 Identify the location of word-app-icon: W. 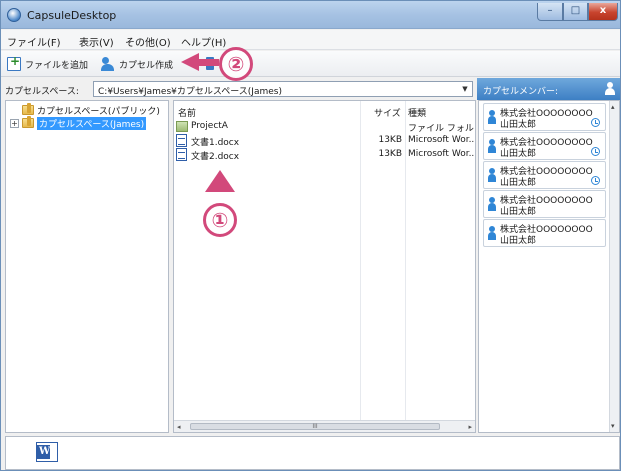
(47, 452).